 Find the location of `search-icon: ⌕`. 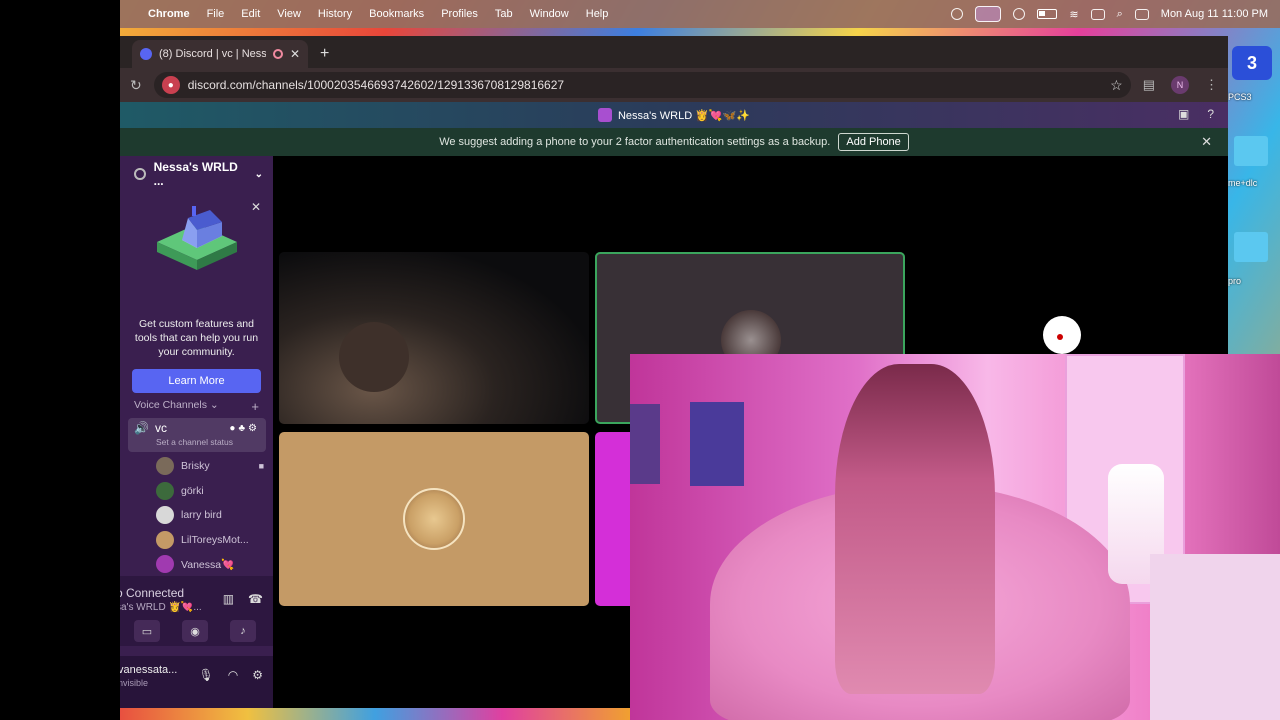

search-icon: ⌕ is located at coordinates (1120, 14).